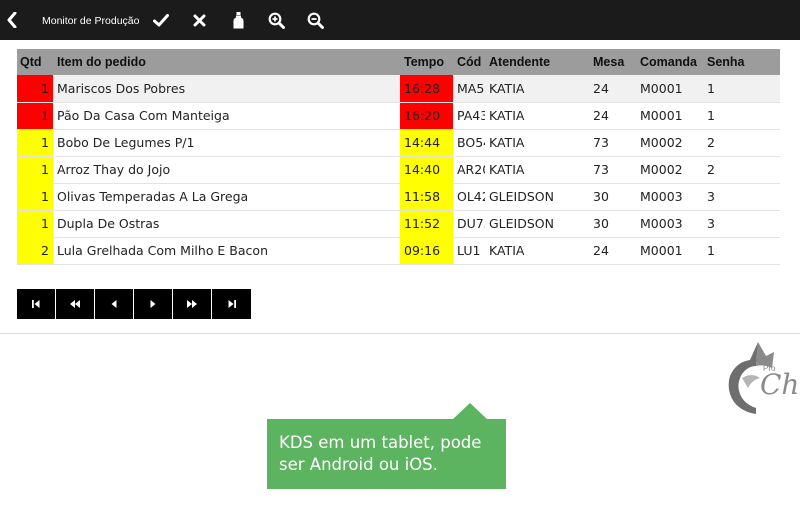 This screenshot has height=524, width=800. Describe the element at coordinates (226, 116) in the screenshot. I see `item-cell: Pão Da Casa Com Manteiga` at that location.